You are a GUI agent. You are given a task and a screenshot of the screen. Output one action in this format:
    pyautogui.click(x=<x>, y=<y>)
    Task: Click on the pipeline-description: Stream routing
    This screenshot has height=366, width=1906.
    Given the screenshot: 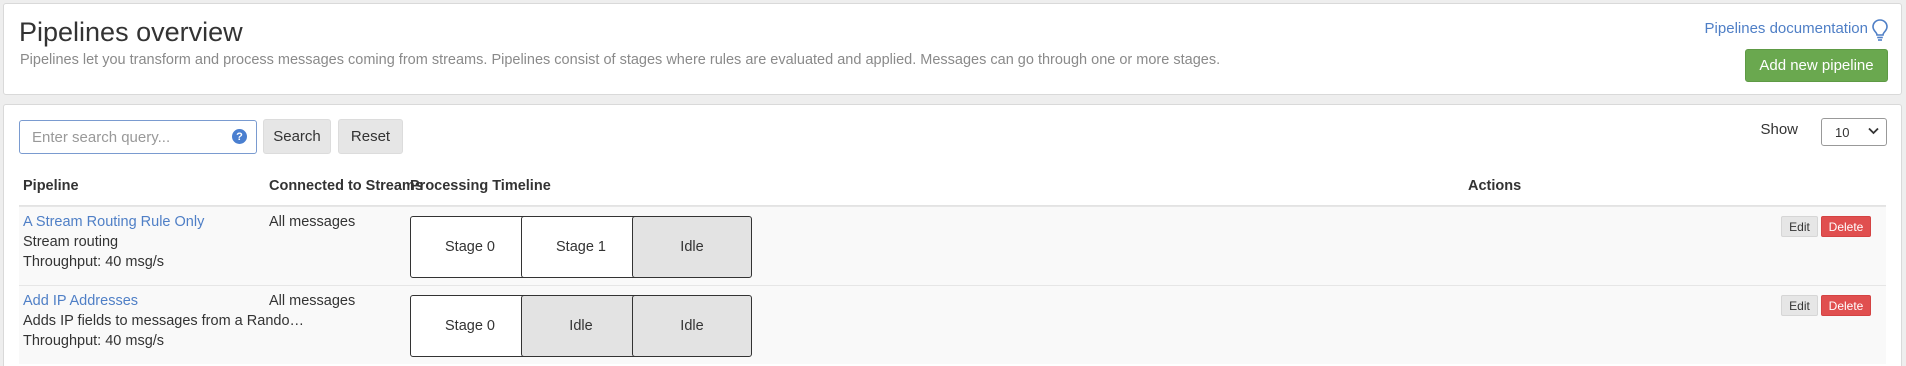 What is the action you would take?
    pyautogui.click(x=71, y=242)
    